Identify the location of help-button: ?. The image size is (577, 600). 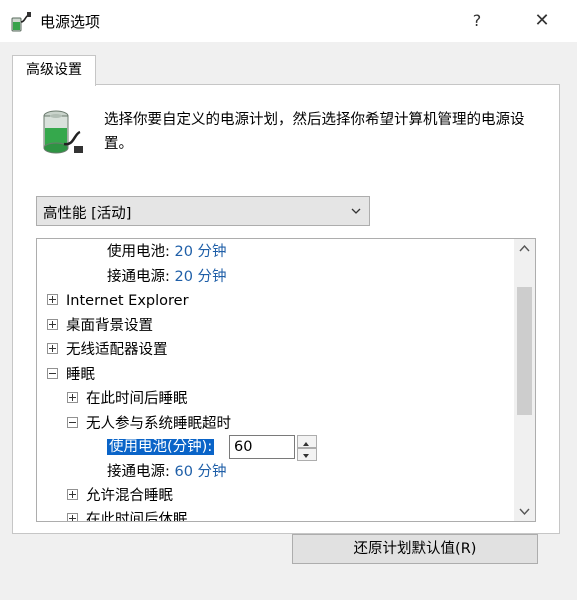
(477, 21).